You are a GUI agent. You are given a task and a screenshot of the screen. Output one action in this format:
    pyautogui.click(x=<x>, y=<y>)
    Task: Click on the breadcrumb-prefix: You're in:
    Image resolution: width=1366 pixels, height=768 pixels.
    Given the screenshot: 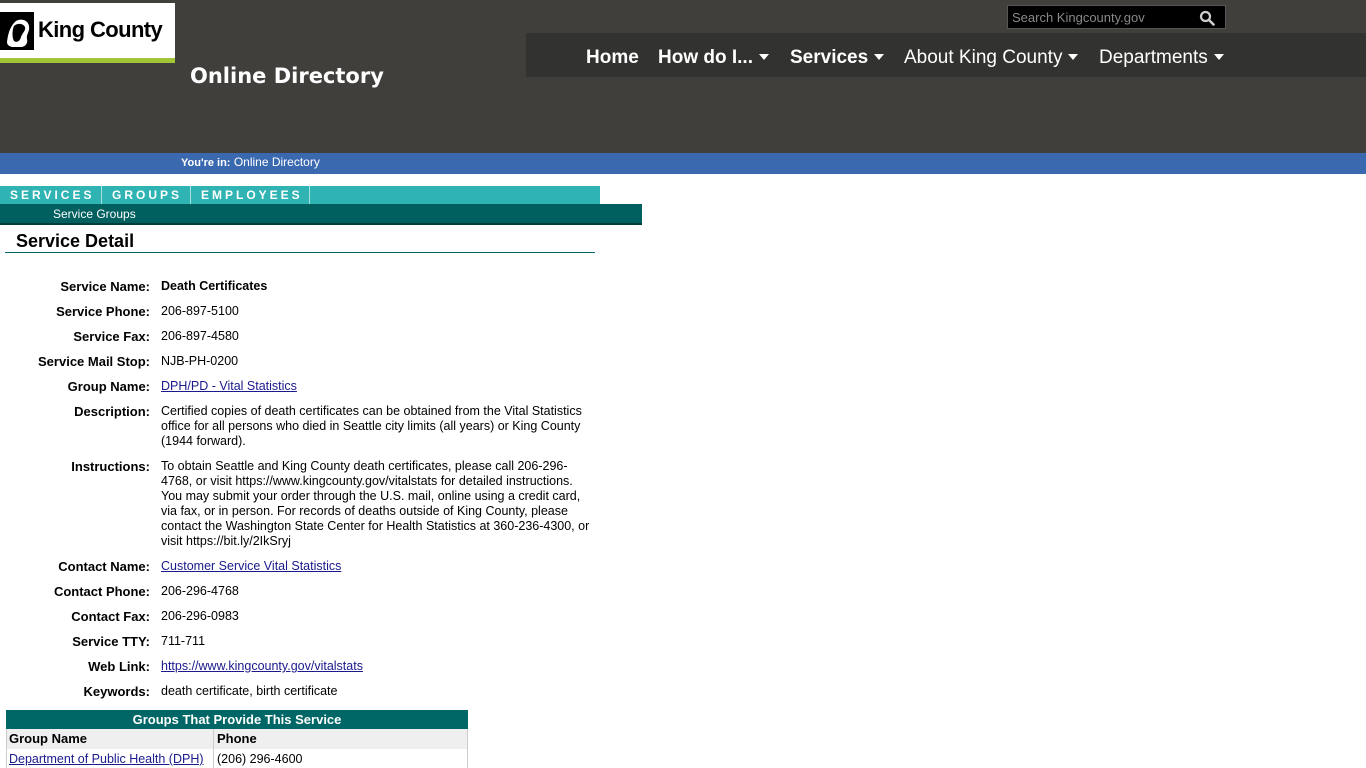 What is the action you would take?
    pyautogui.click(x=206, y=163)
    